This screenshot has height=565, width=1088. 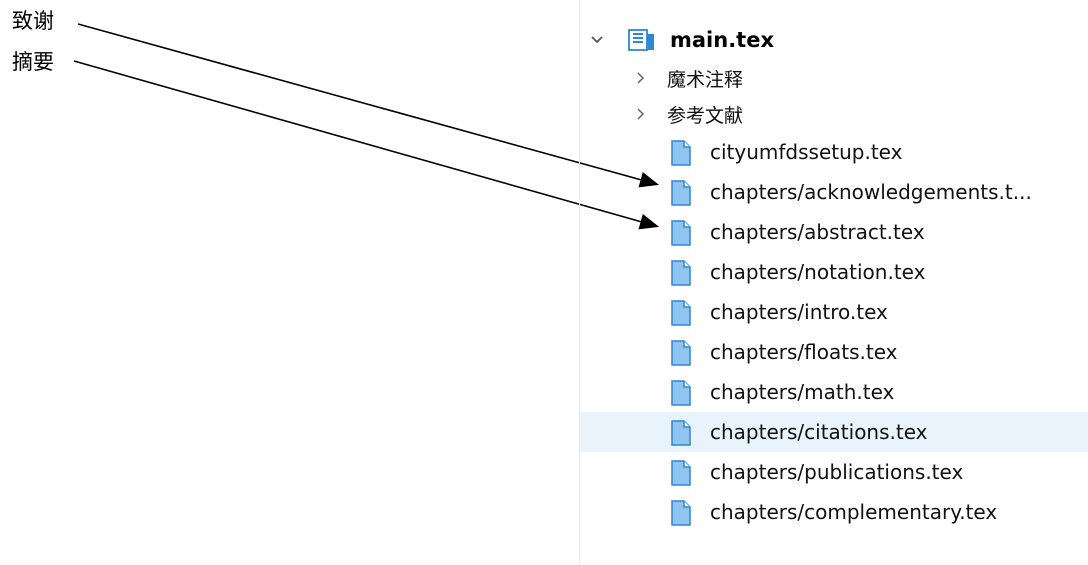 What do you see at coordinates (722, 40) in the screenshot?
I see `root-label: main.tex` at bounding box center [722, 40].